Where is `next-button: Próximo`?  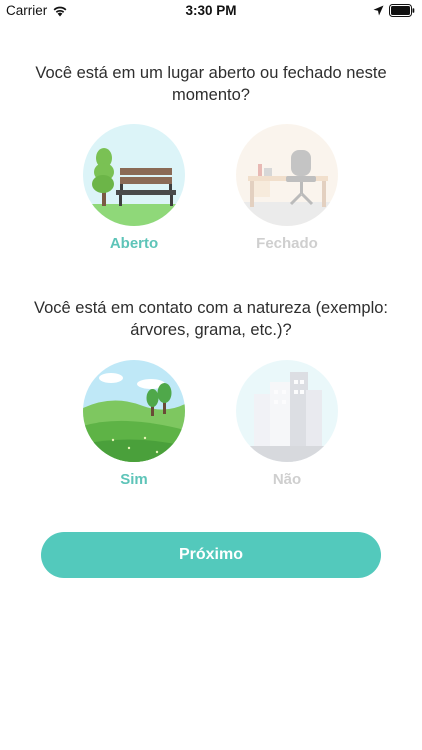 next-button: Próximo is located at coordinates (211, 555).